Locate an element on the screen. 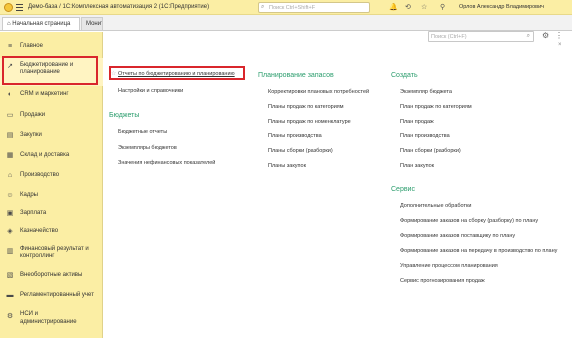 The height and width of the screenshot is (338, 572). sidebar-item-label: Кадры is located at coordinates (29, 195).